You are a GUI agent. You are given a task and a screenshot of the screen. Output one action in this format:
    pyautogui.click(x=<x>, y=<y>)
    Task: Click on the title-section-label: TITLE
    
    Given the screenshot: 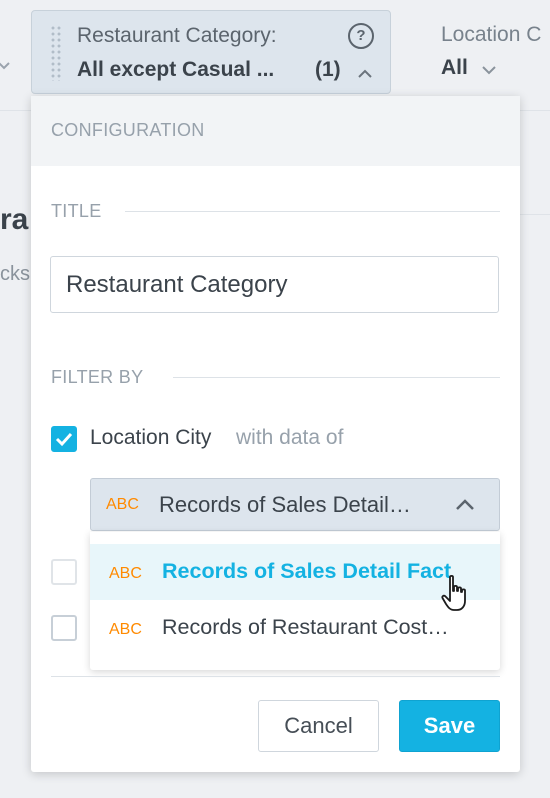 What is the action you would take?
    pyautogui.click(x=76, y=211)
    